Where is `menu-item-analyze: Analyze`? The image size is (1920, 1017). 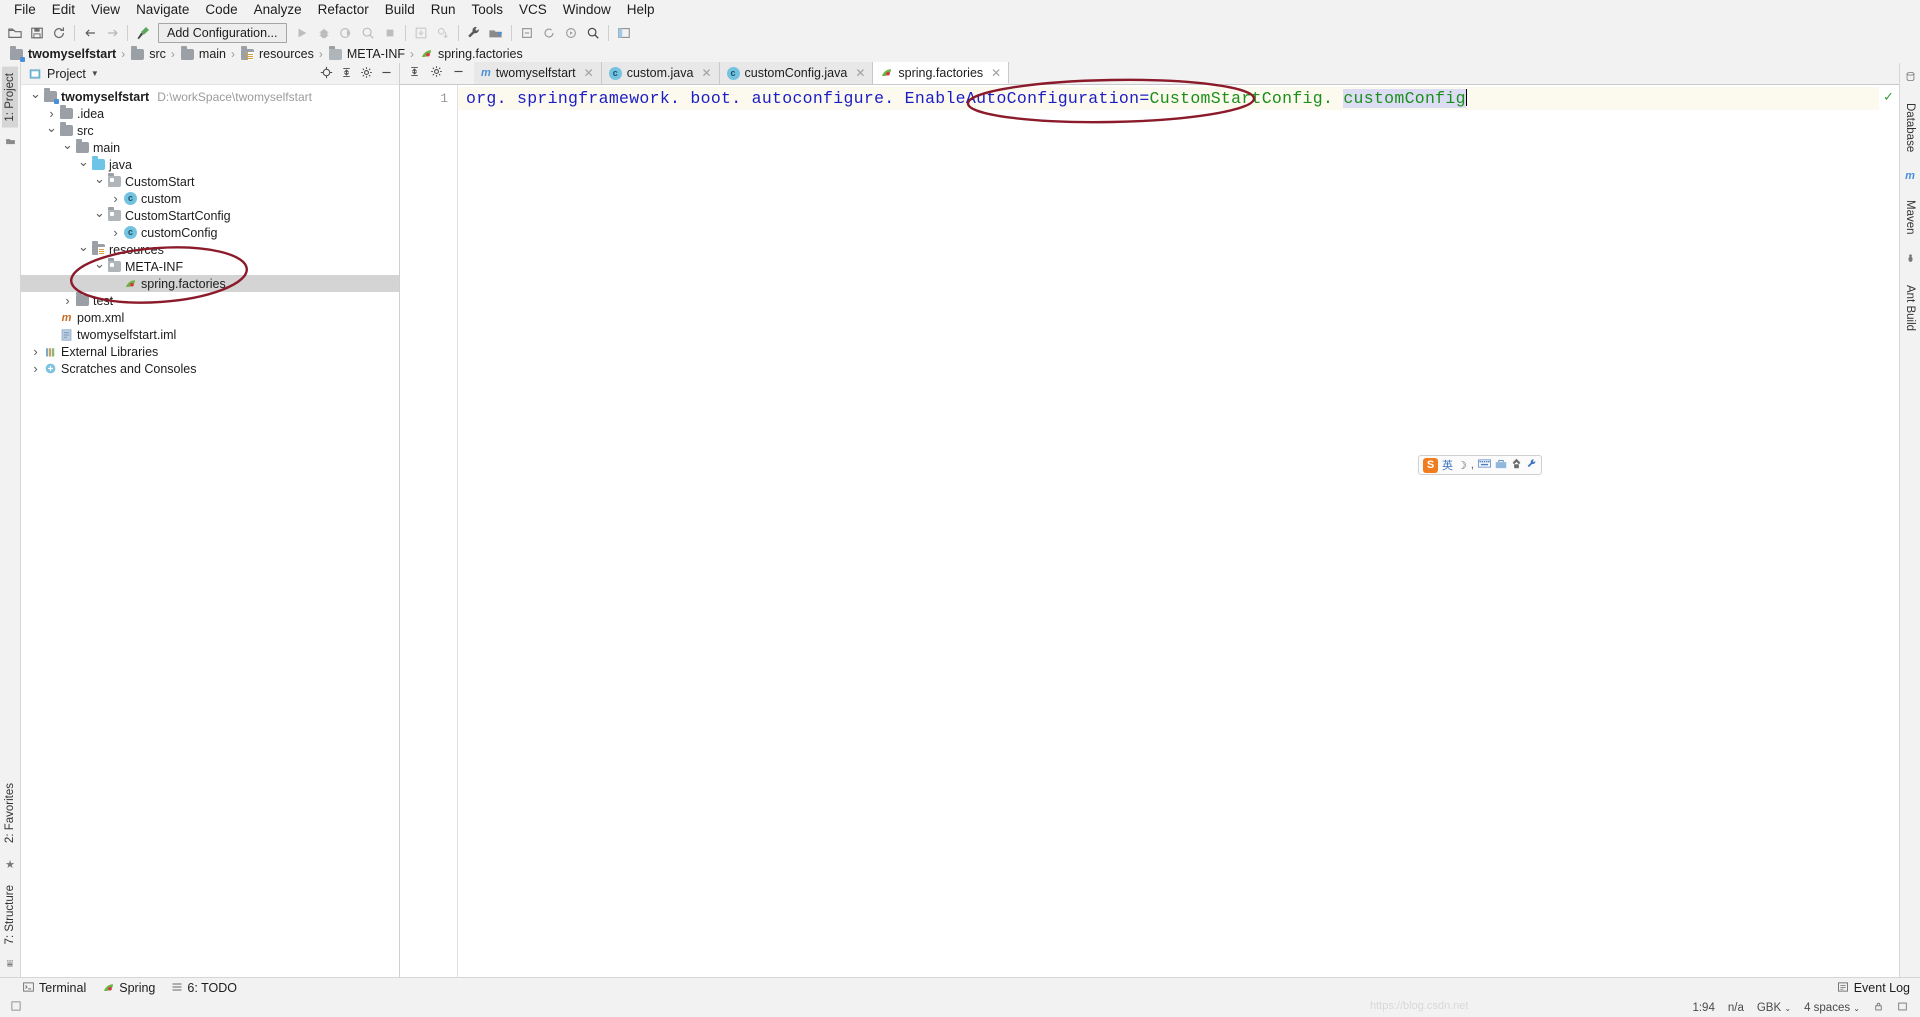 menu-item-analyze: Analyze is located at coordinates (278, 10).